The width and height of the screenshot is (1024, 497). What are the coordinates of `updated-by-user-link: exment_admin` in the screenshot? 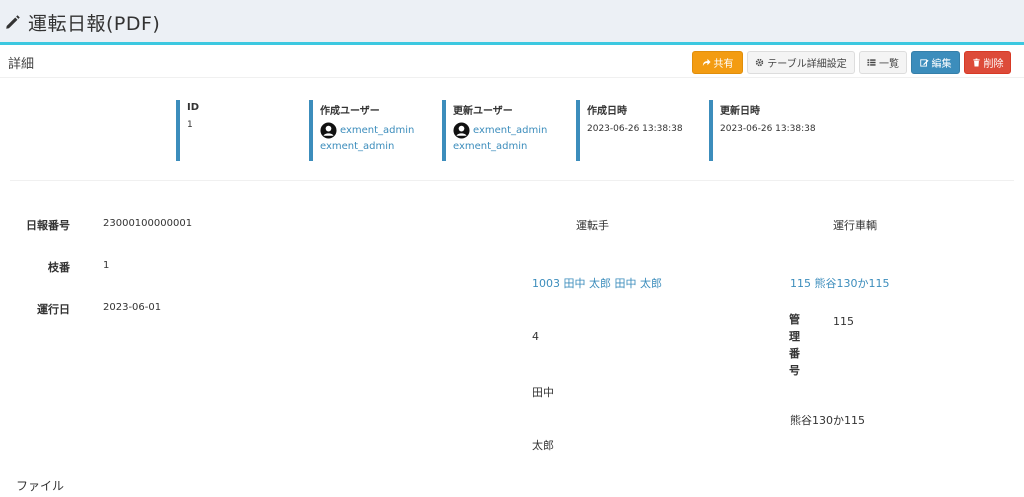 It's located at (510, 130).